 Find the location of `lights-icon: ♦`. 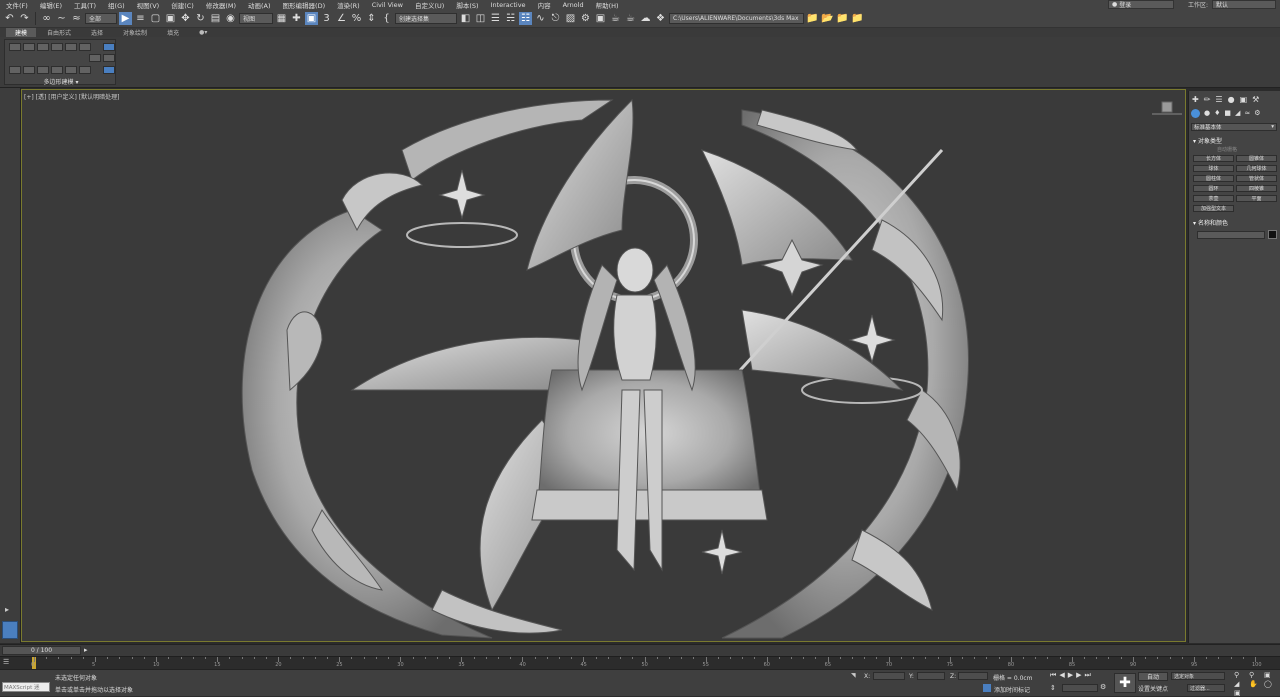

lights-icon: ♦ is located at coordinates (1217, 113).